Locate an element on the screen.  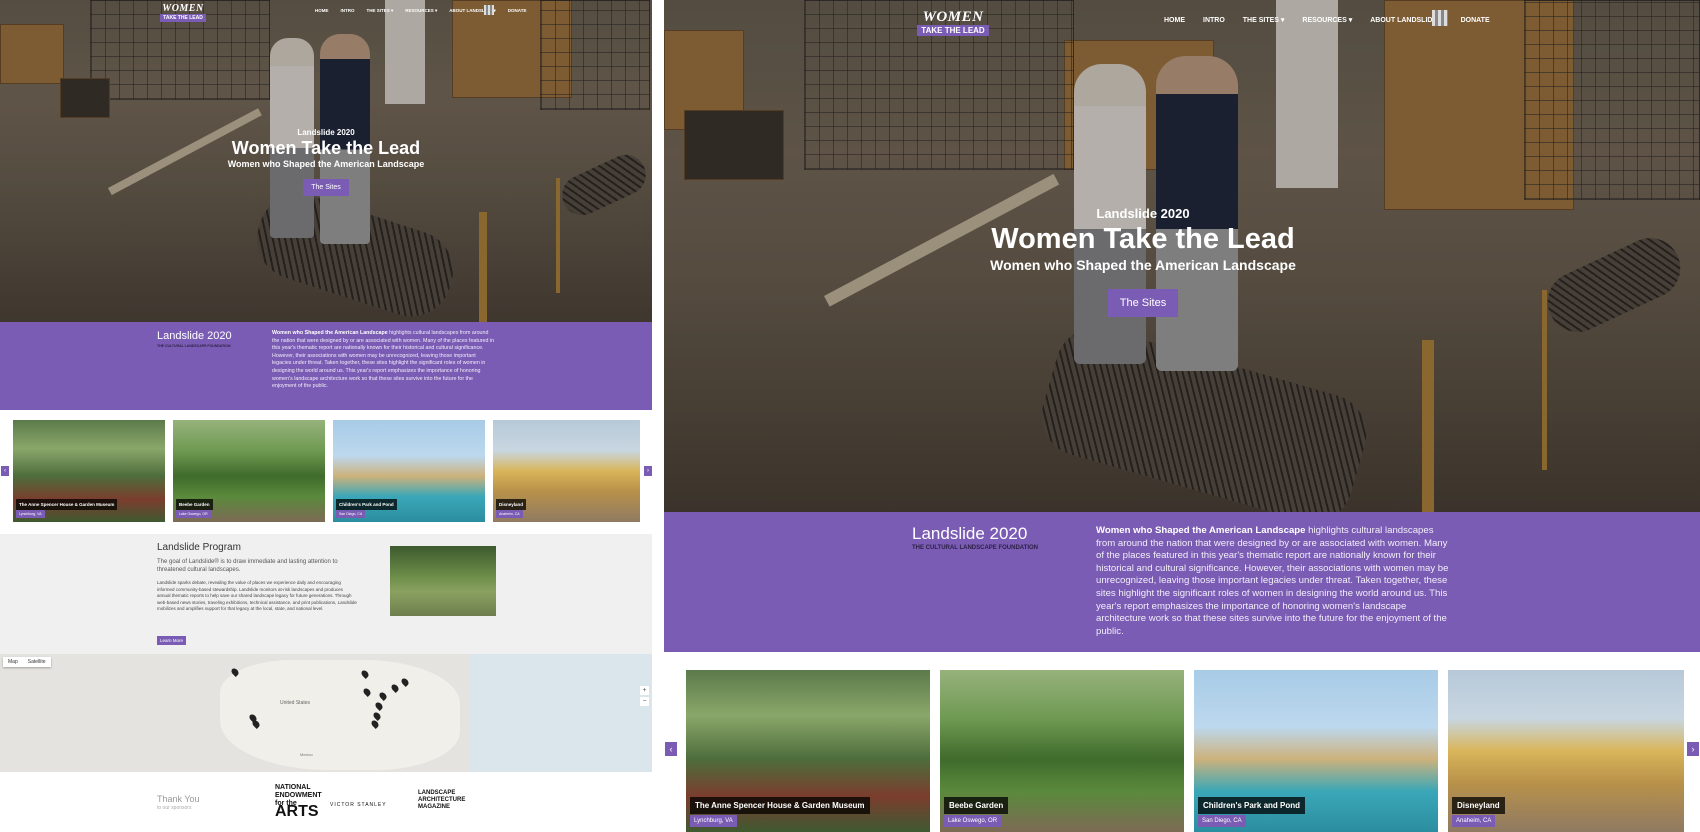
map-land is located at coordinates (340, 715).